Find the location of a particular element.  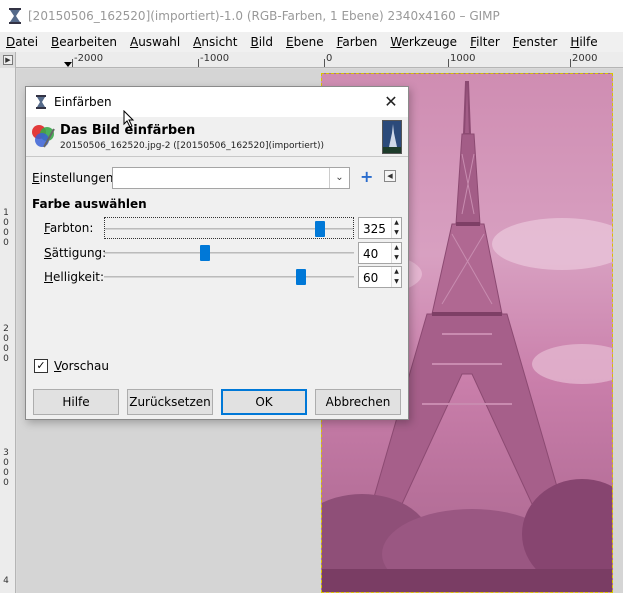

saturation-slider-row: Sättigung: 40 ▲ ▼ is located at coordinates (224, 253).